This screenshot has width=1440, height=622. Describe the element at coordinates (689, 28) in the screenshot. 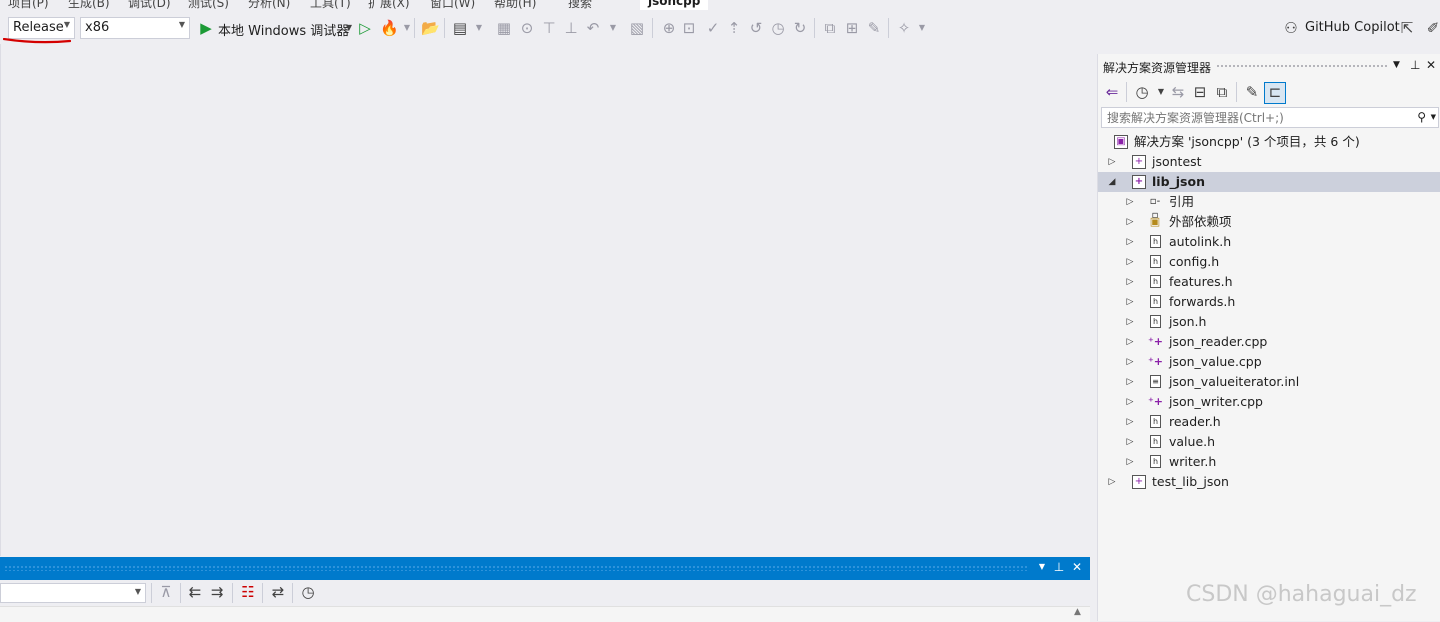

I see `stash-icon: ⊡` at that location.